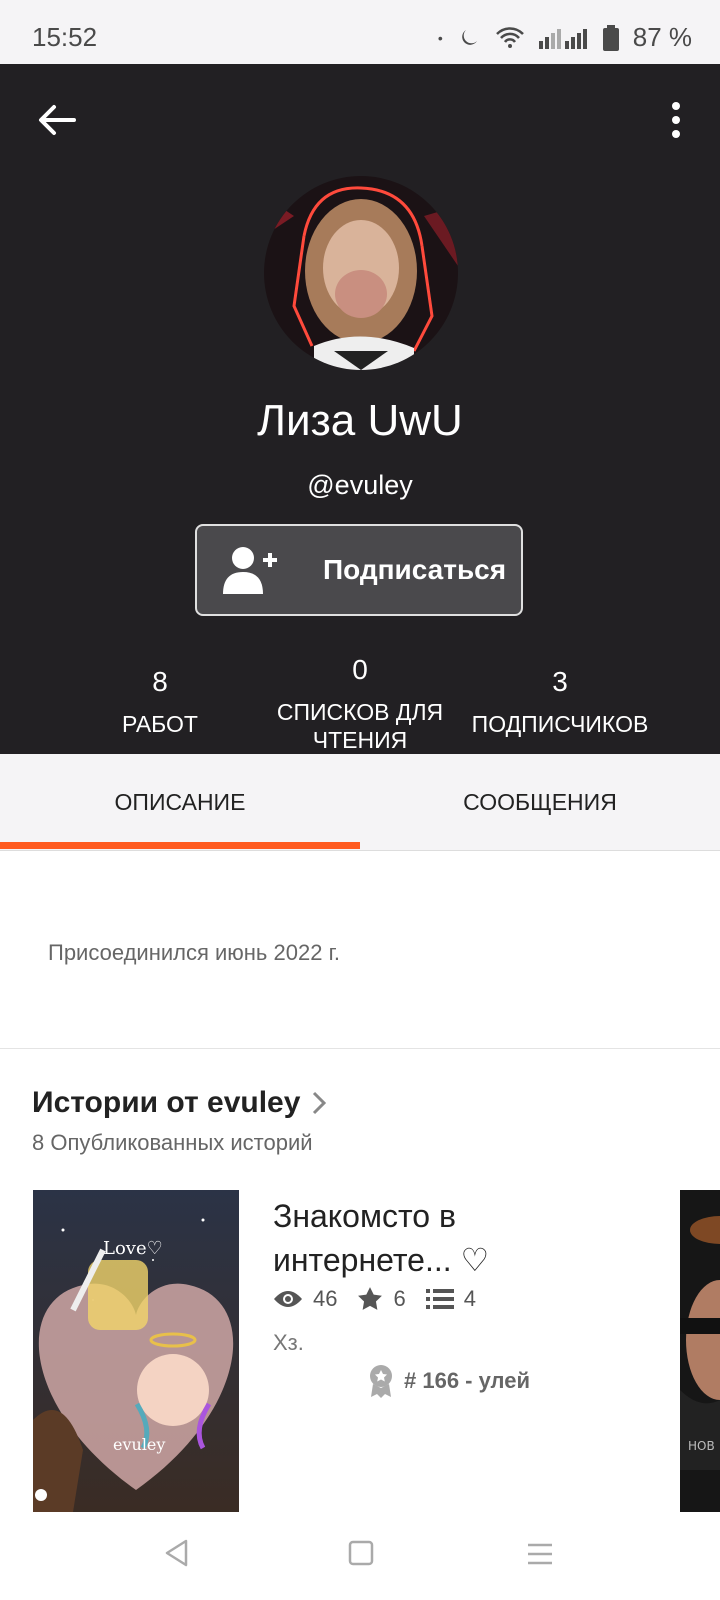 Image resolution: width=720 pixels, height=1600 pixels. What do you see at coordinates (166, 1102) in the screenshot?
I see `stories-section-title-text: Истории от evuley` at bounding box center [166, 1102].